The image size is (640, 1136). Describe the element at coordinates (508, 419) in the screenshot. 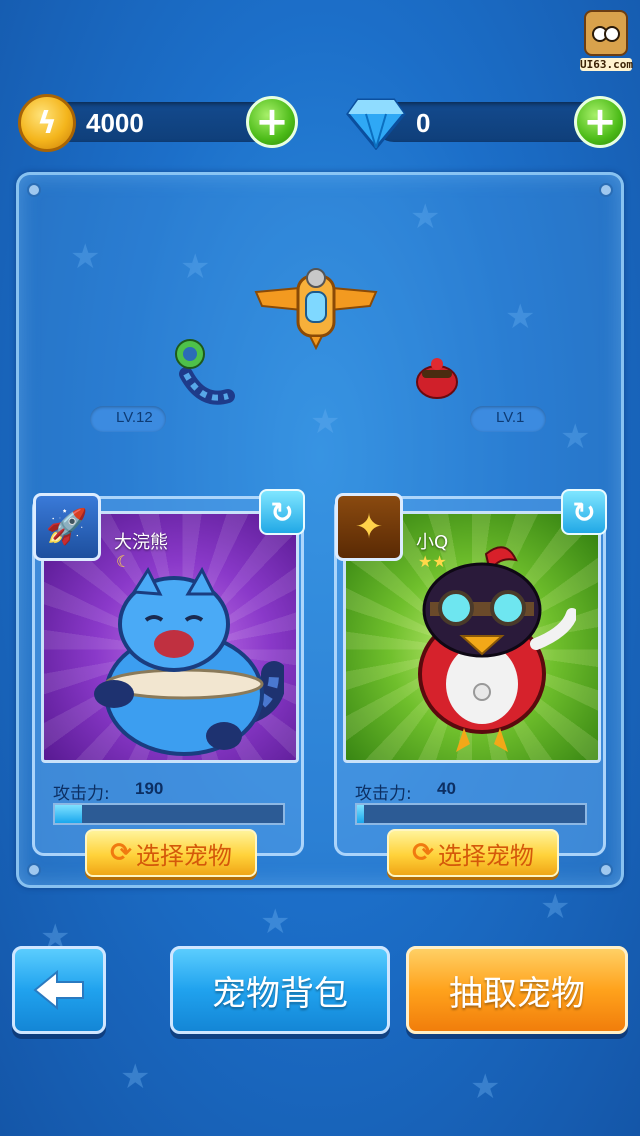

I see `pet-level-badge: LV.1` at that location.